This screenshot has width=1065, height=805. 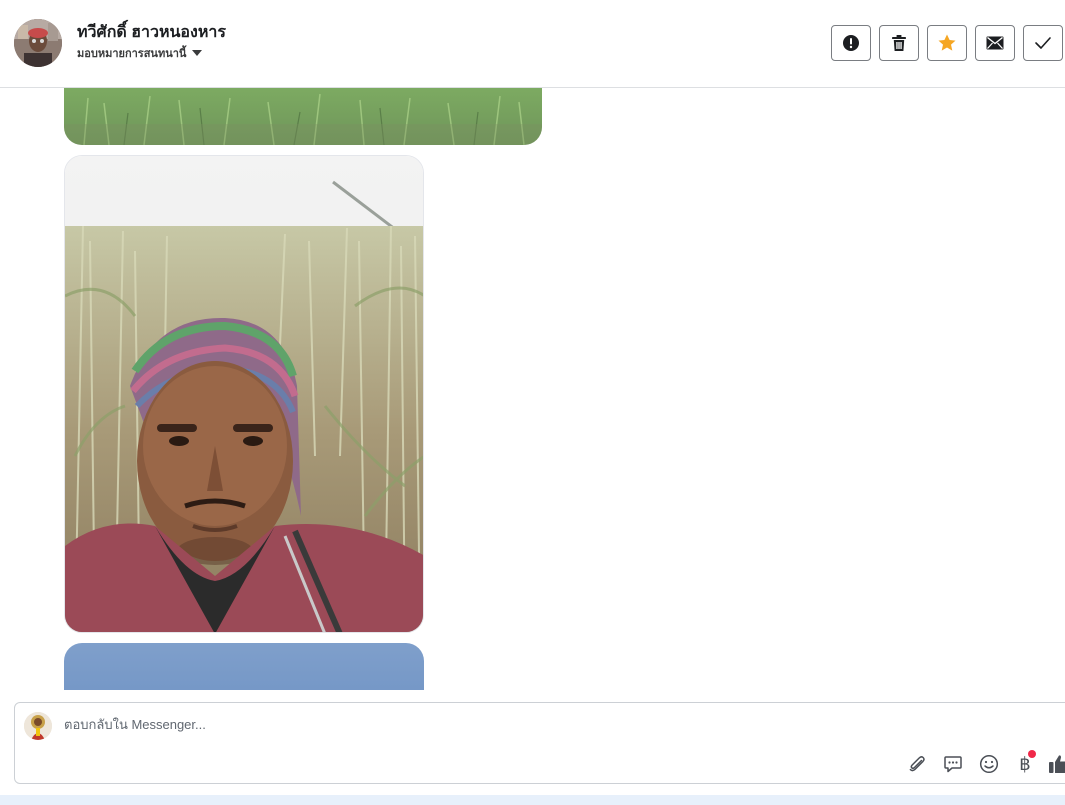 What do you see at coordinates (464, 724) in the screenshot?
I see `reply-input` at bounding box center [464, 724].